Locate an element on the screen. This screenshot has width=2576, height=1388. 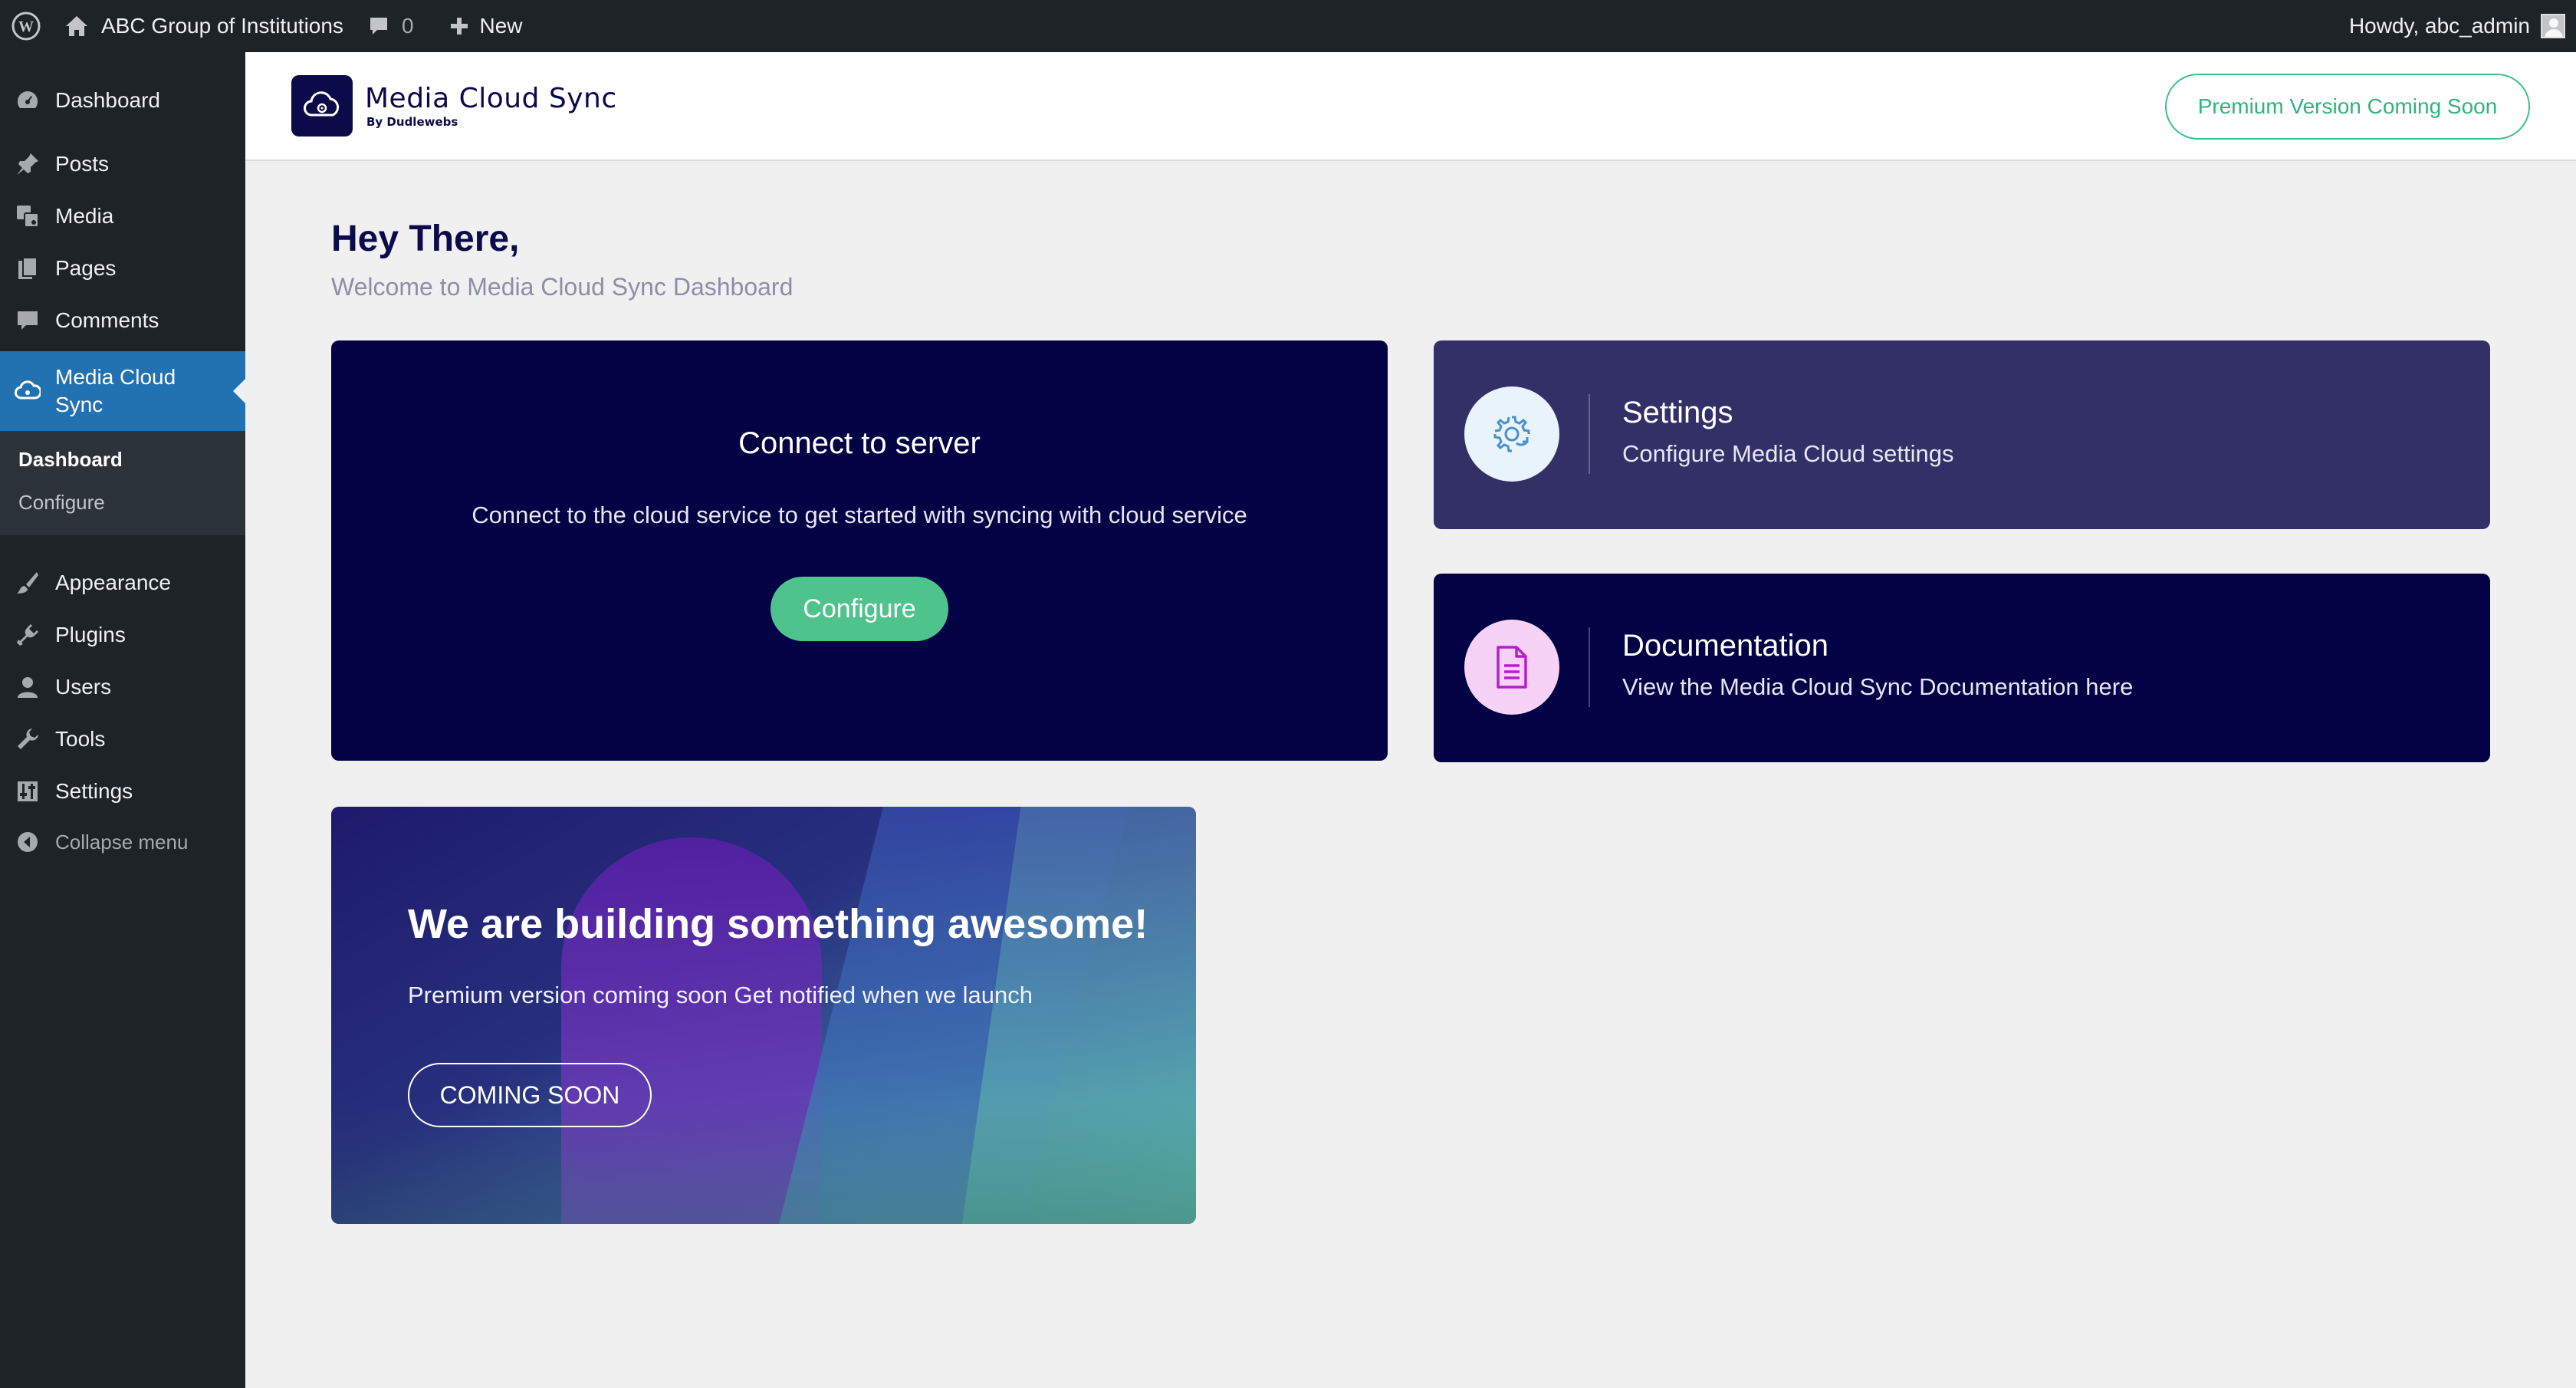
wrench-icon is located at coordinates (28, 739).